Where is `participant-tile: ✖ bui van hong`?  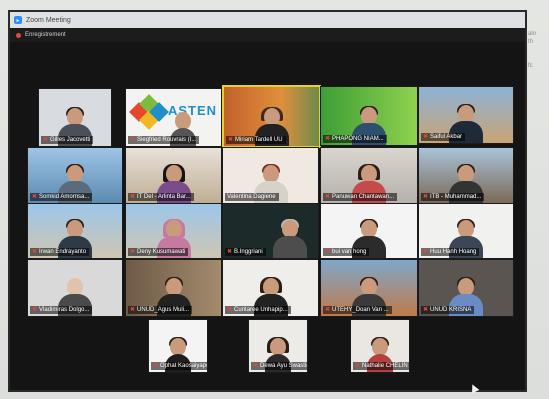 participant-tile: ✖ bui van hong is located at coordinates (369, 231).